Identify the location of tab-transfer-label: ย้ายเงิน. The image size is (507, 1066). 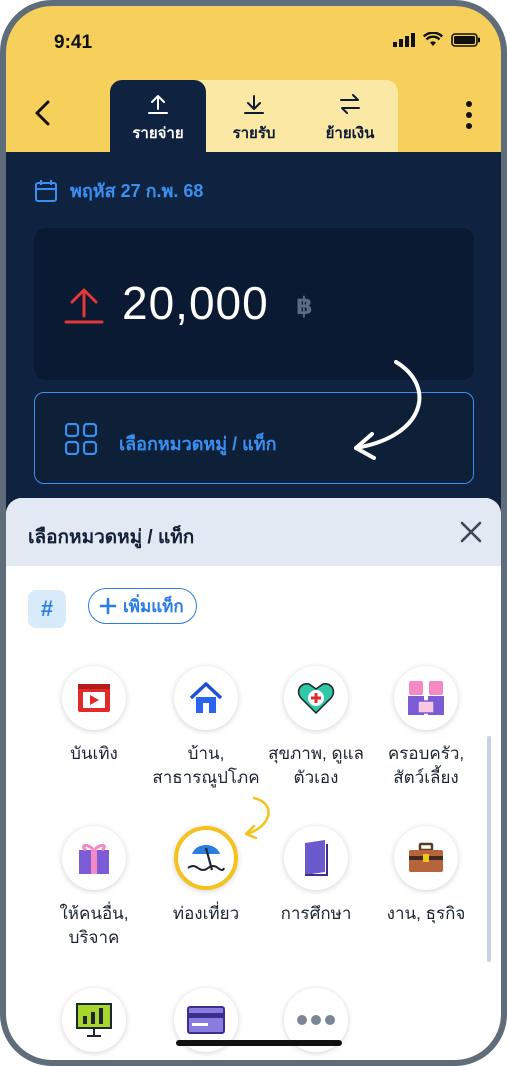
(350, 133).